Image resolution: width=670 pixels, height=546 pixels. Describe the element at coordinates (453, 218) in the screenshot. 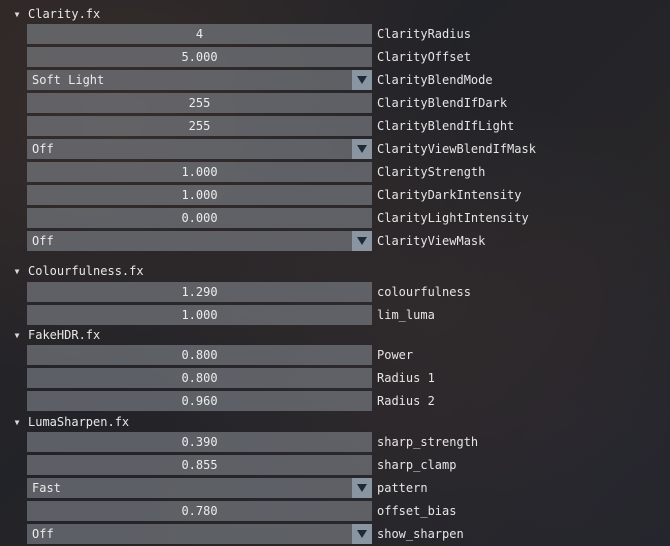

I see `param-label: ClarityLightIntensity` at that location.